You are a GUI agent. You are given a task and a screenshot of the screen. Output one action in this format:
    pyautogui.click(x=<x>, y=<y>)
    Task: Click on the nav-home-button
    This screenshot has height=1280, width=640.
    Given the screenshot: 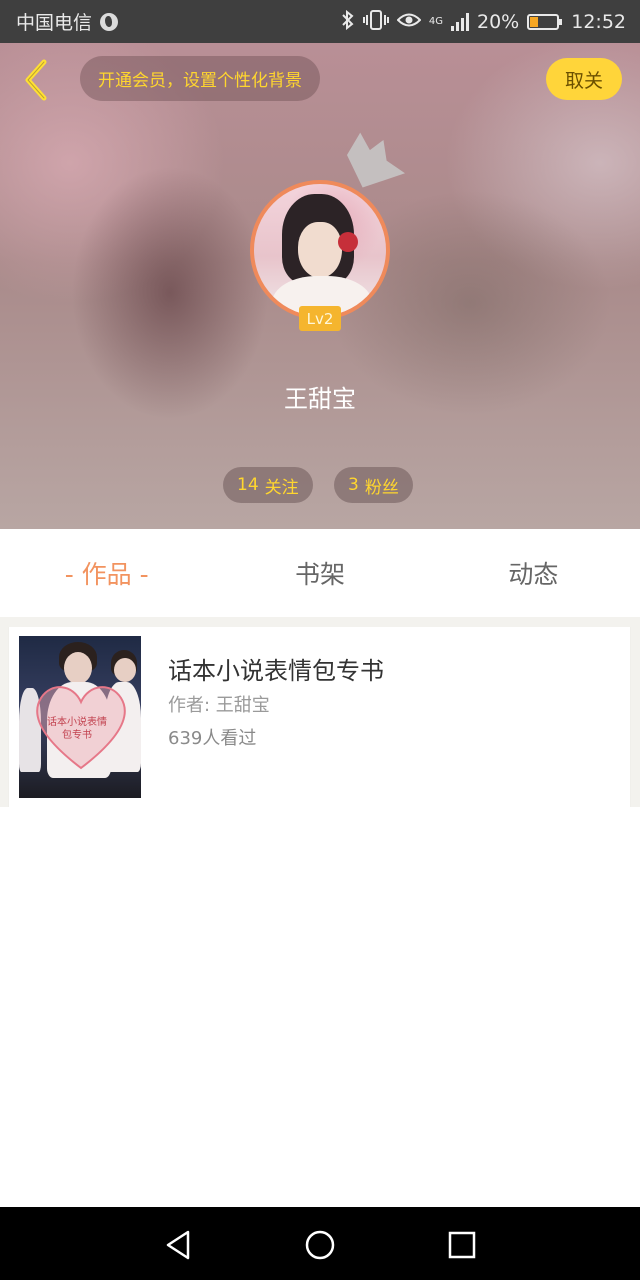 What is the action you would take?
    pyautogui.click(x=320, y=1245)
    